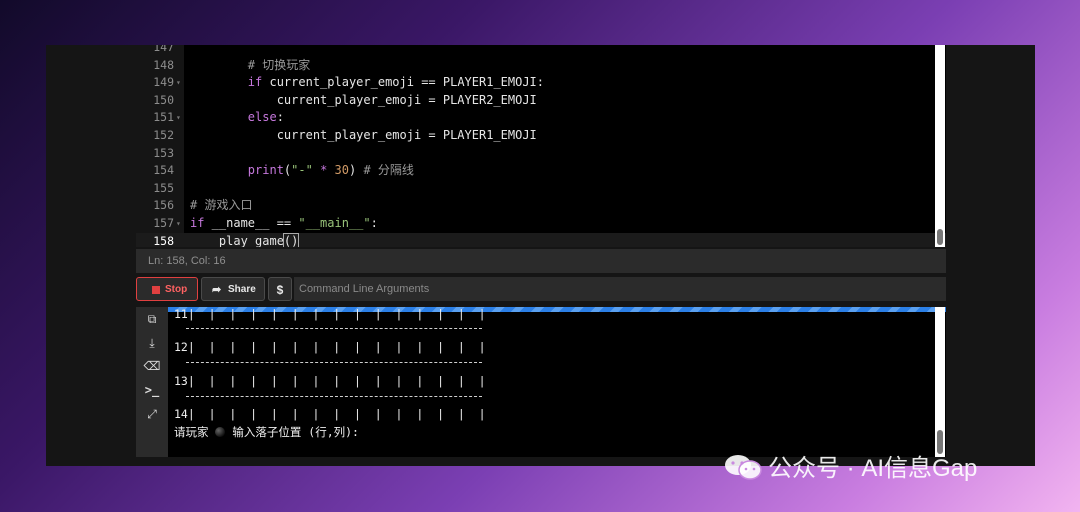 Image resolution: width=1080 pixels, height=512 pixels. Describe the element at coordinates (245, 239) in the screenshot. I see `code-text: play_game()` at that location.